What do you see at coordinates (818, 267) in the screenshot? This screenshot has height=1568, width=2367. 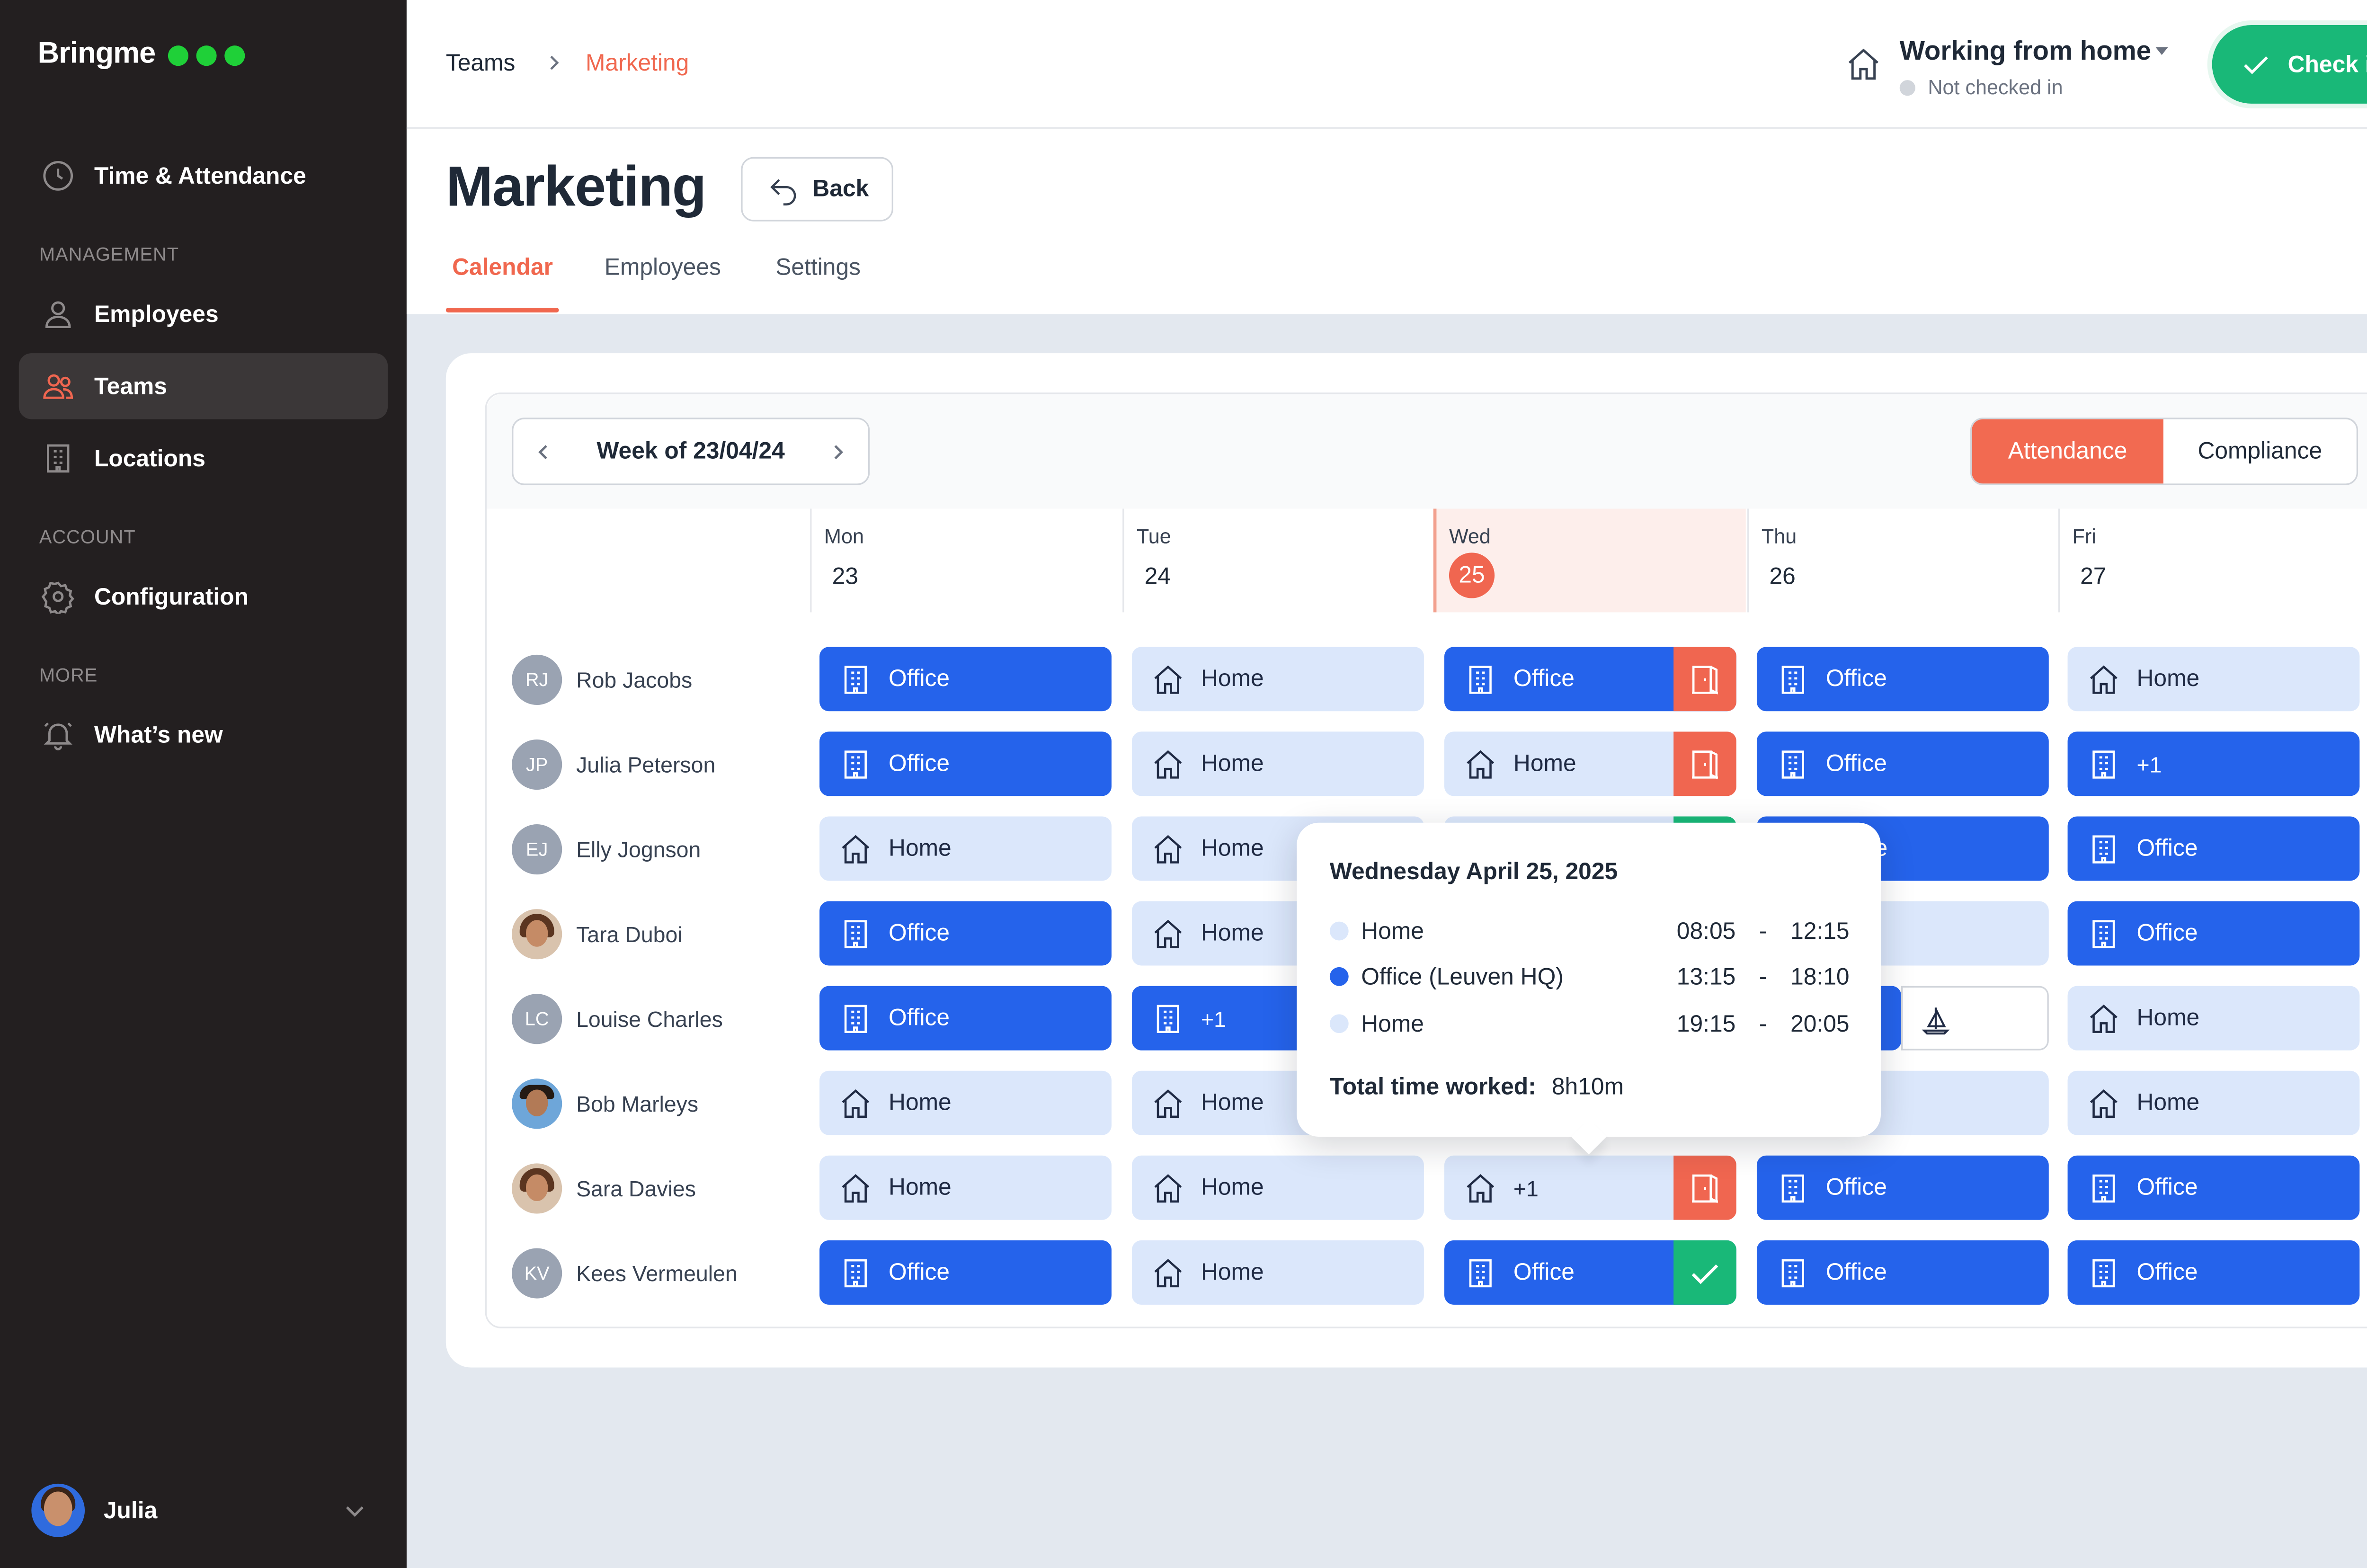 I see `tab-settings: Settings` at bounding box center [818, 267].